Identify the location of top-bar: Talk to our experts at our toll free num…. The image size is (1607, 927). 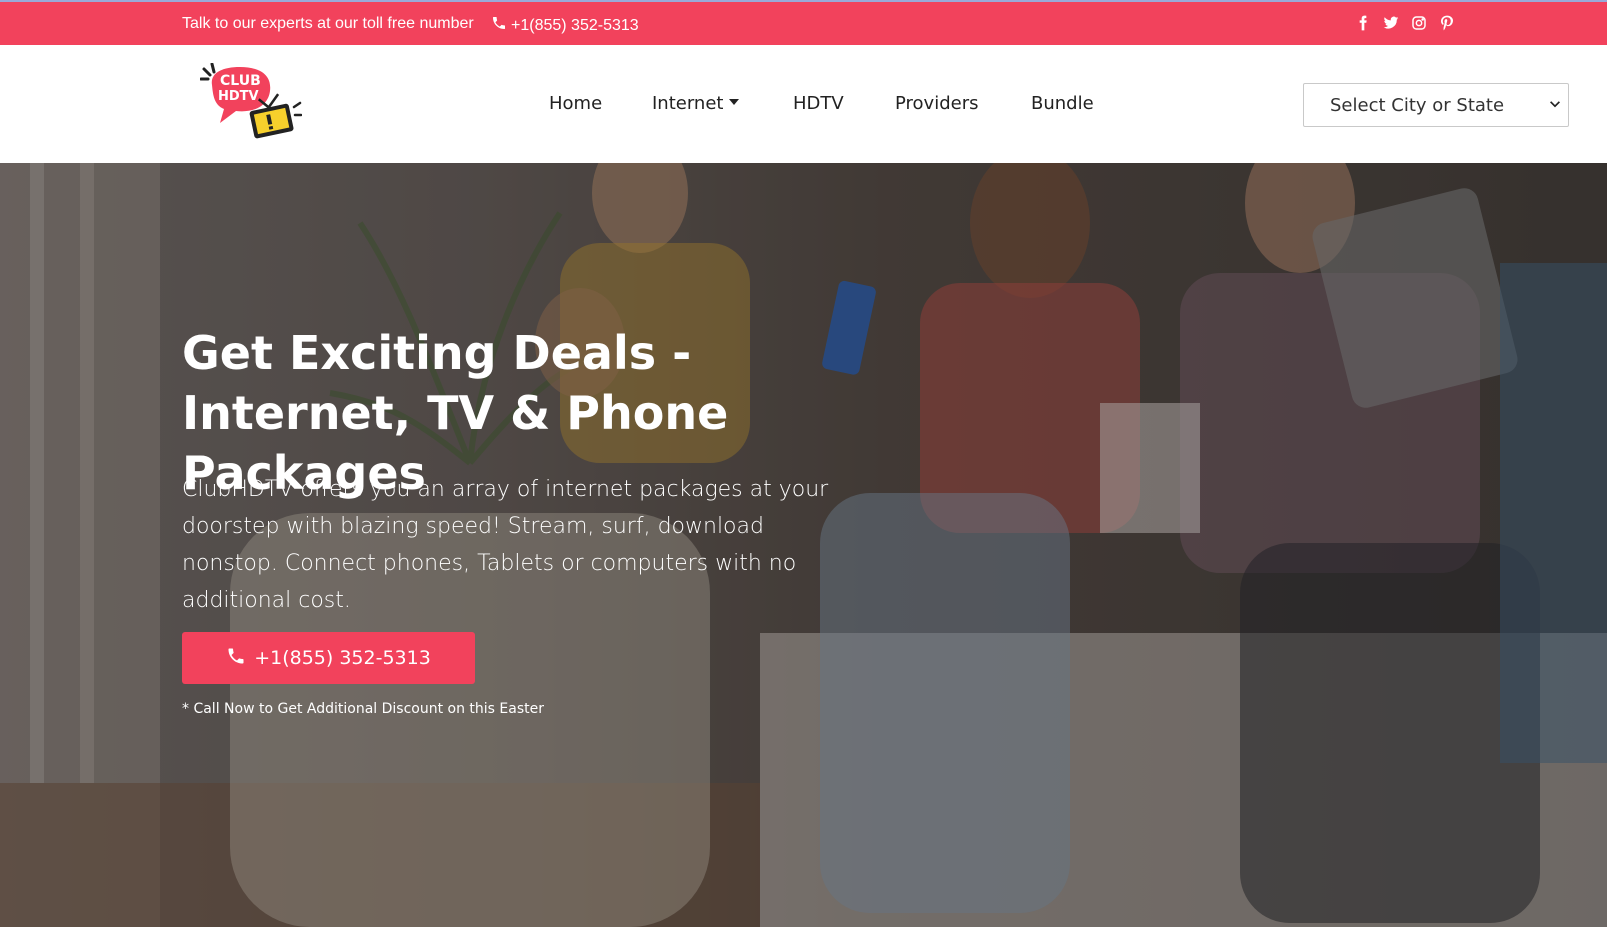
(803, 22).